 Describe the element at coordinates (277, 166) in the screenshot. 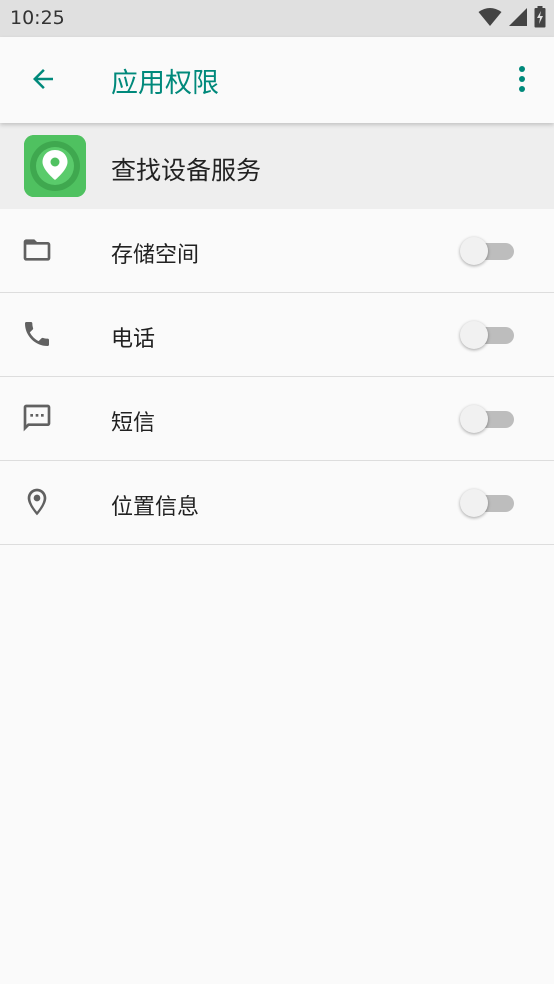

I see `app-header: 查找设备服务` at that location.